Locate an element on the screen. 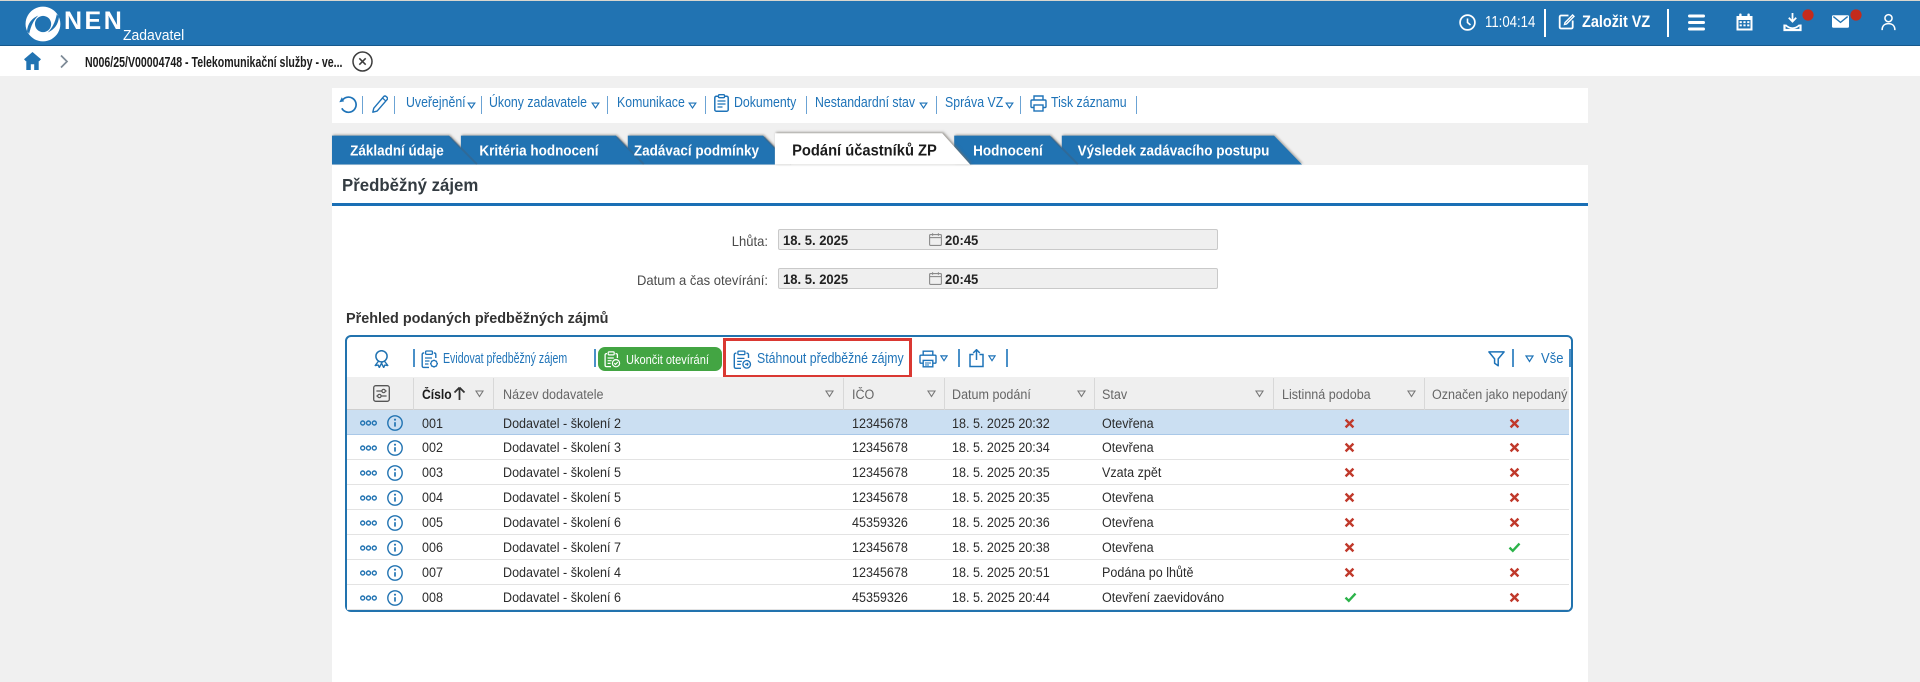 The height and width of the screenshot is (682, 1920). svg-text: Hodnocení is located at coordinates (1008, 151).